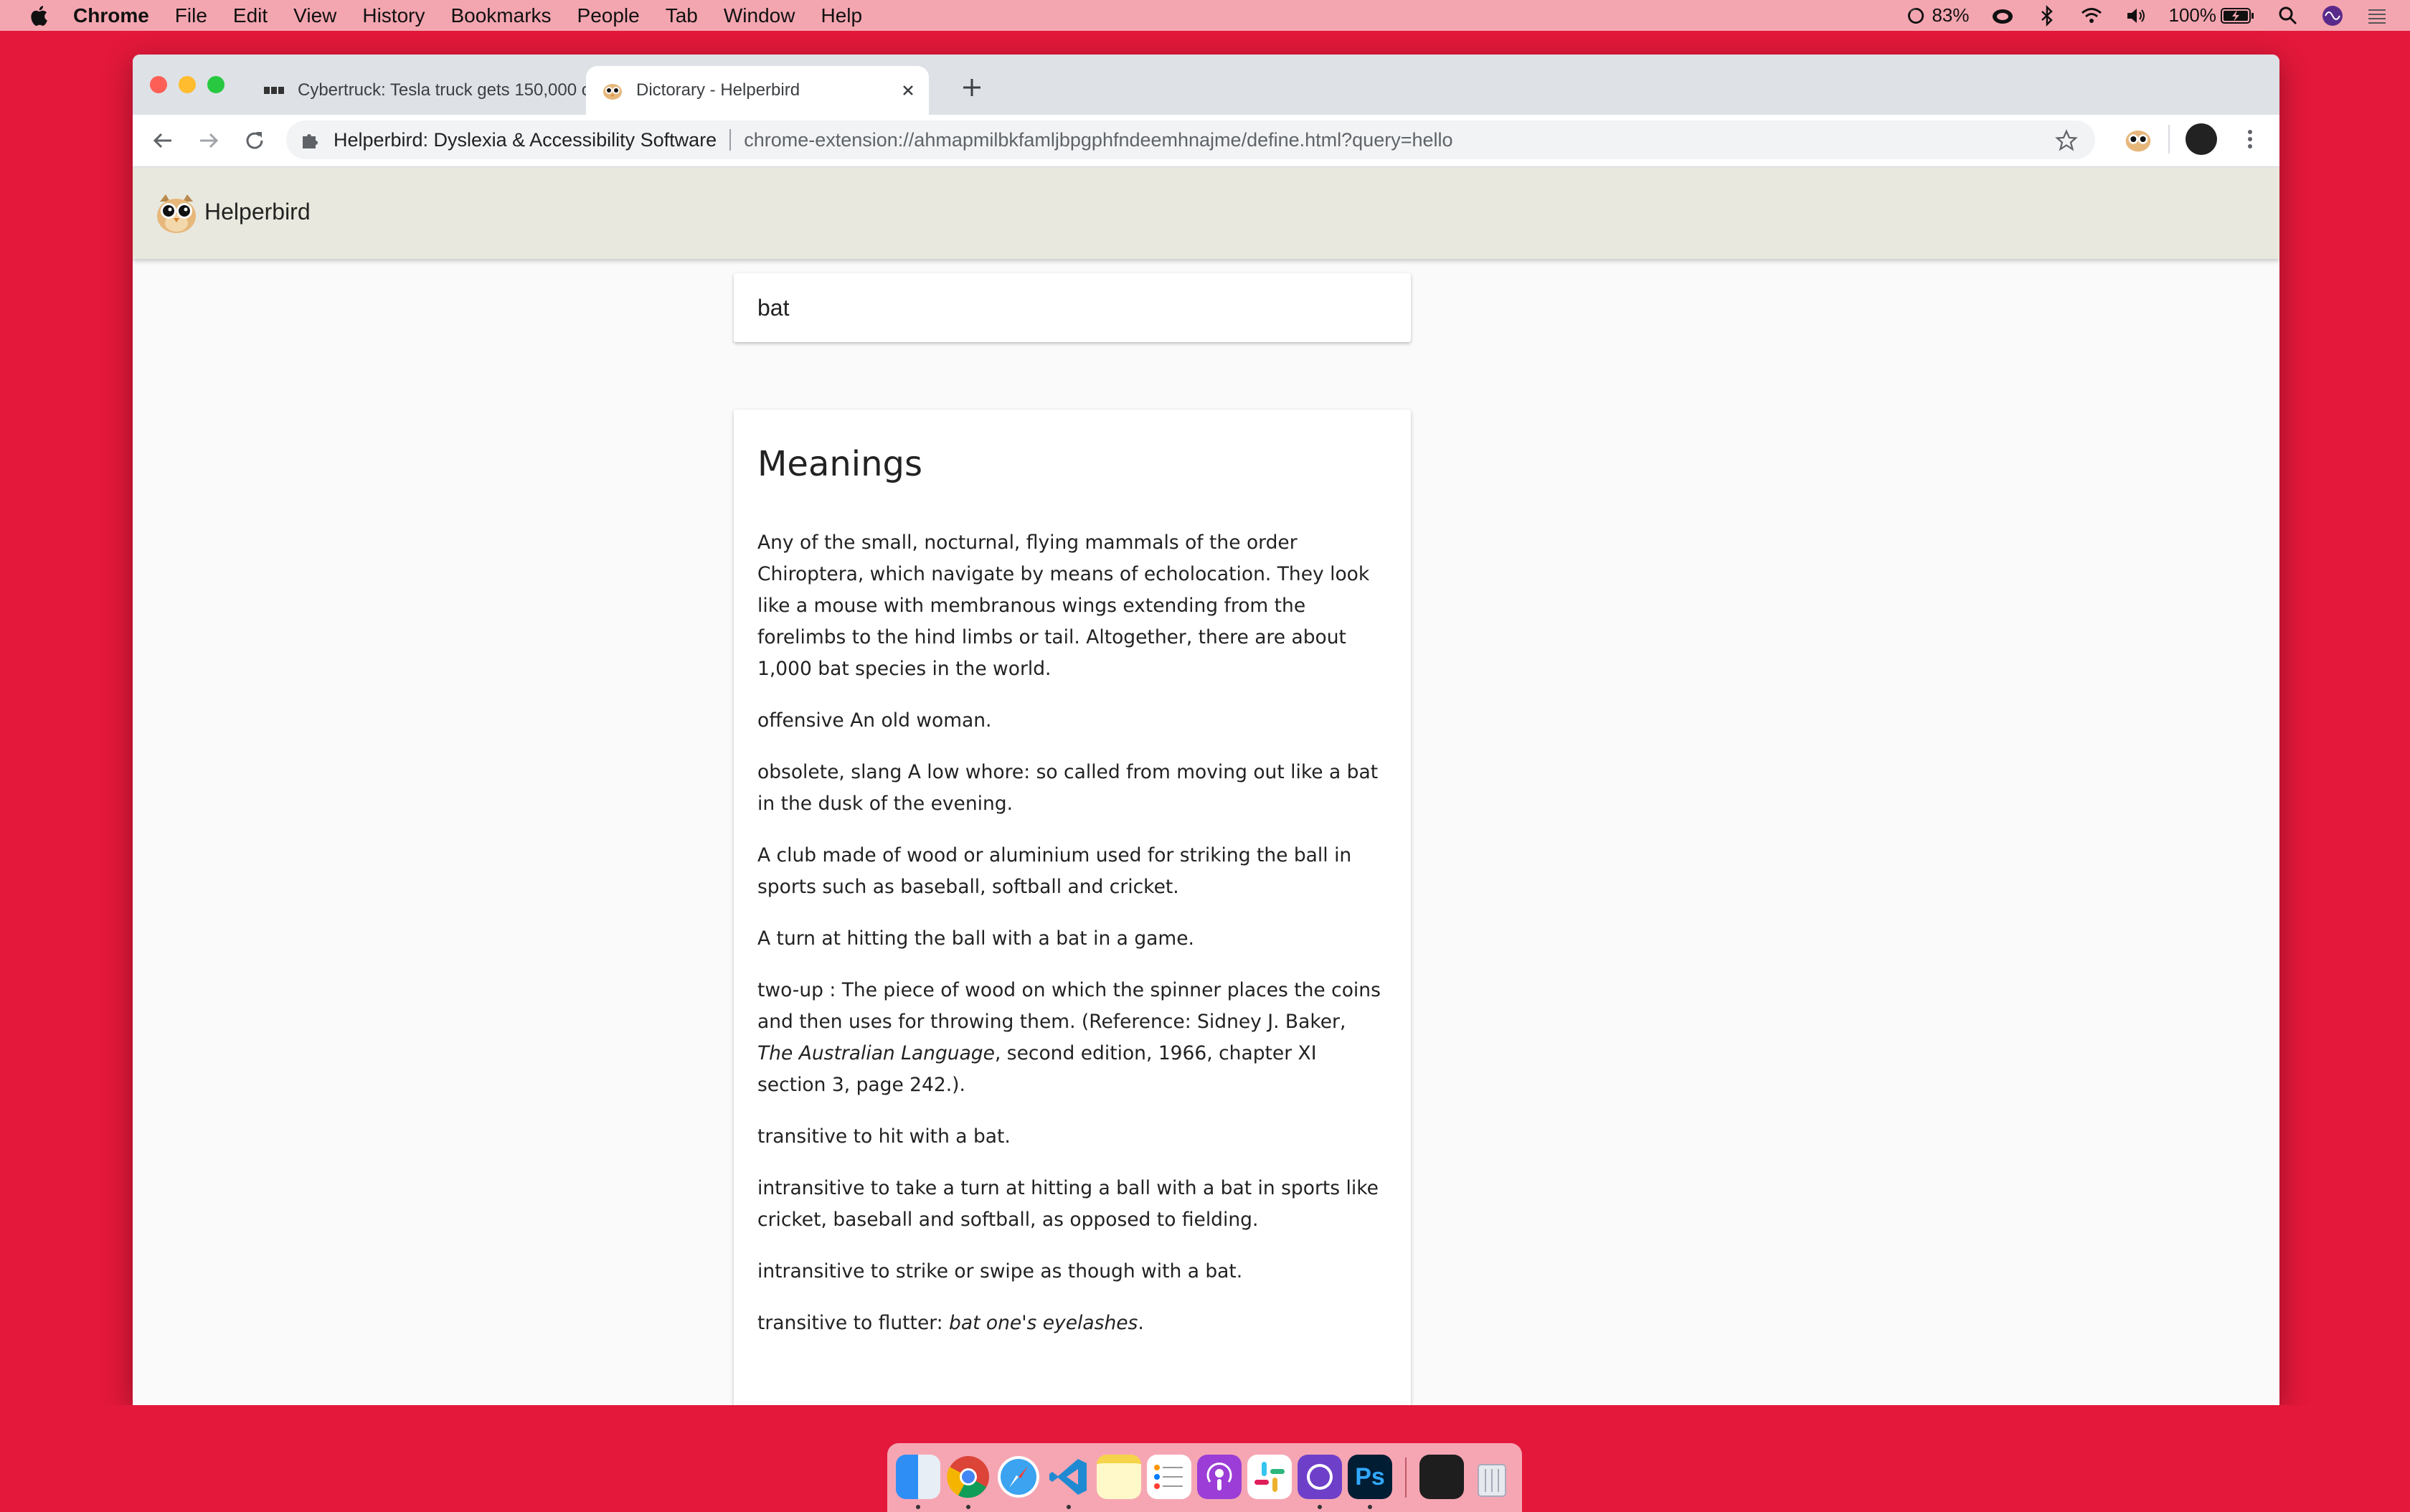  I want to click on bookmark-star-icon, so click(2066, 140).